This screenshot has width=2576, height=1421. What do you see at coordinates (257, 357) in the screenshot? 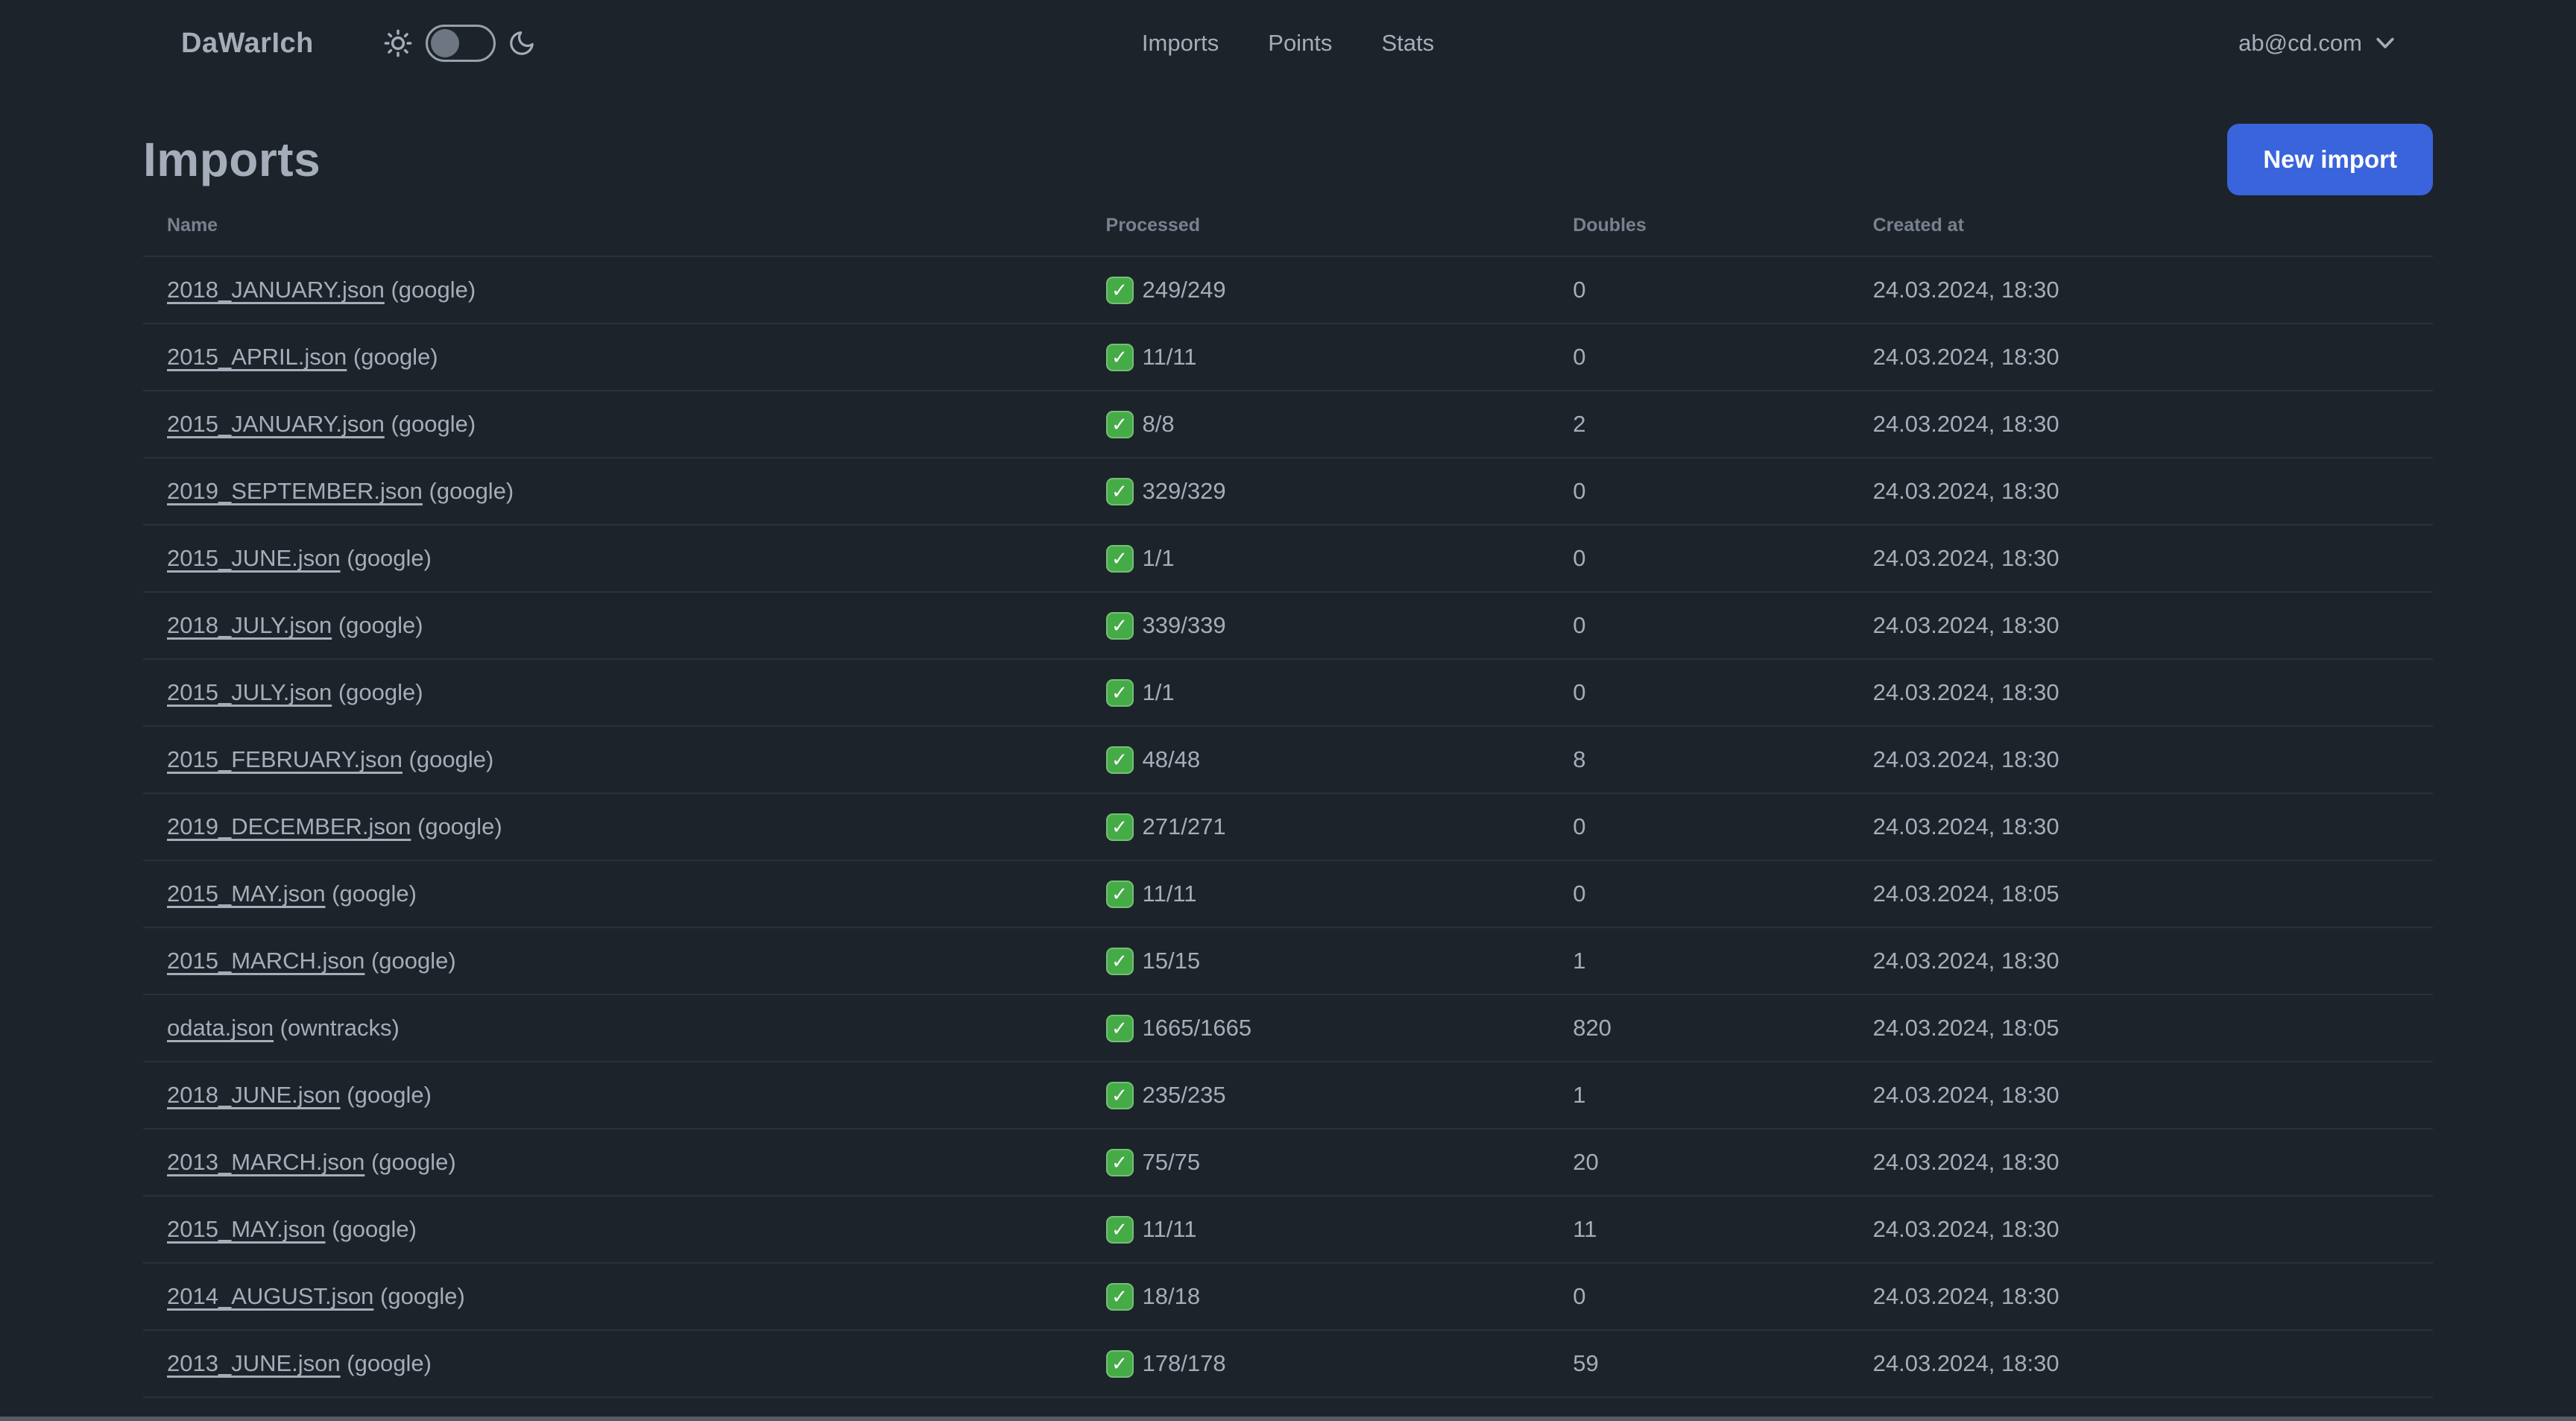
I see `import-name-link: 2015_APRIL.json` at bounding box center [257, 357].